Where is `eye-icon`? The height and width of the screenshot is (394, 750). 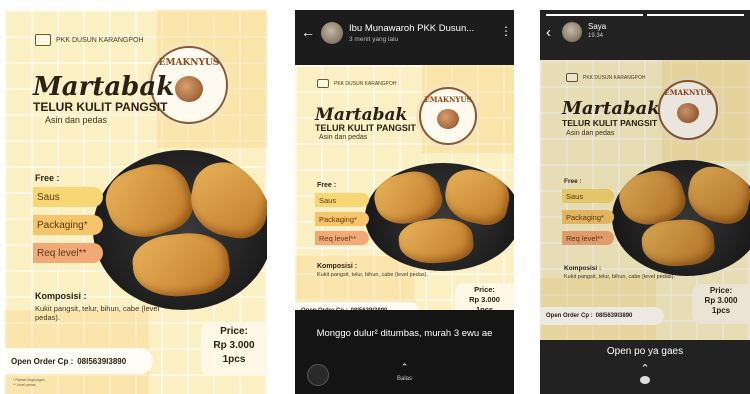 eye-icon is located at coordinates (645, 380).